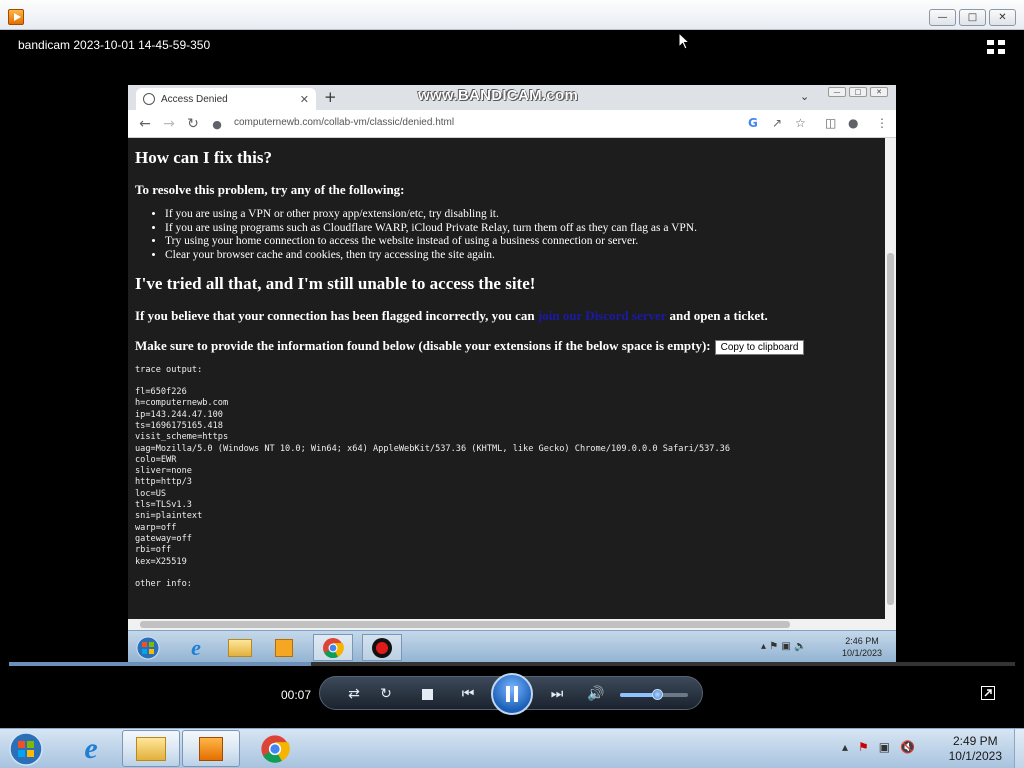  Describe the element at coordinates (602, 315) in the screenshot. I see `discord-link: join our Discord server` at that location.